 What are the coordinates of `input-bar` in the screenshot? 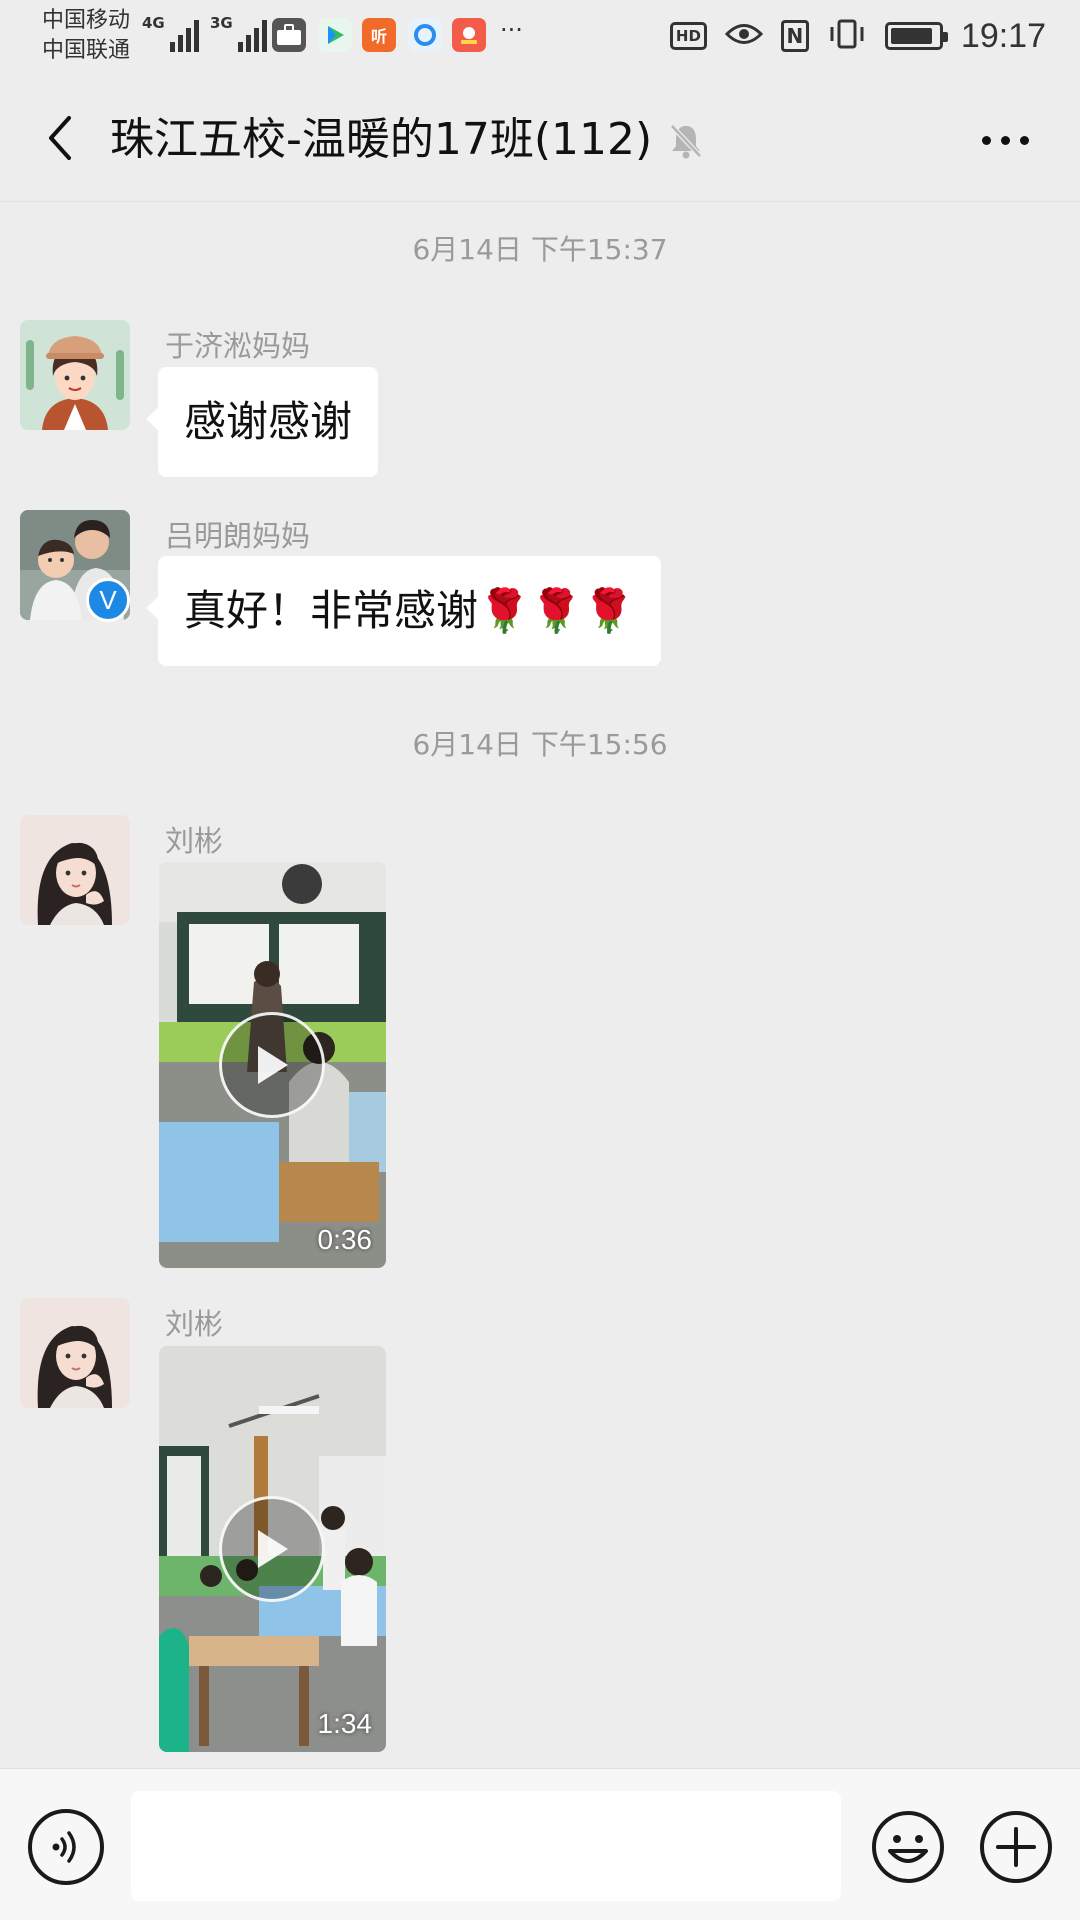 It's located at (540, 1844).